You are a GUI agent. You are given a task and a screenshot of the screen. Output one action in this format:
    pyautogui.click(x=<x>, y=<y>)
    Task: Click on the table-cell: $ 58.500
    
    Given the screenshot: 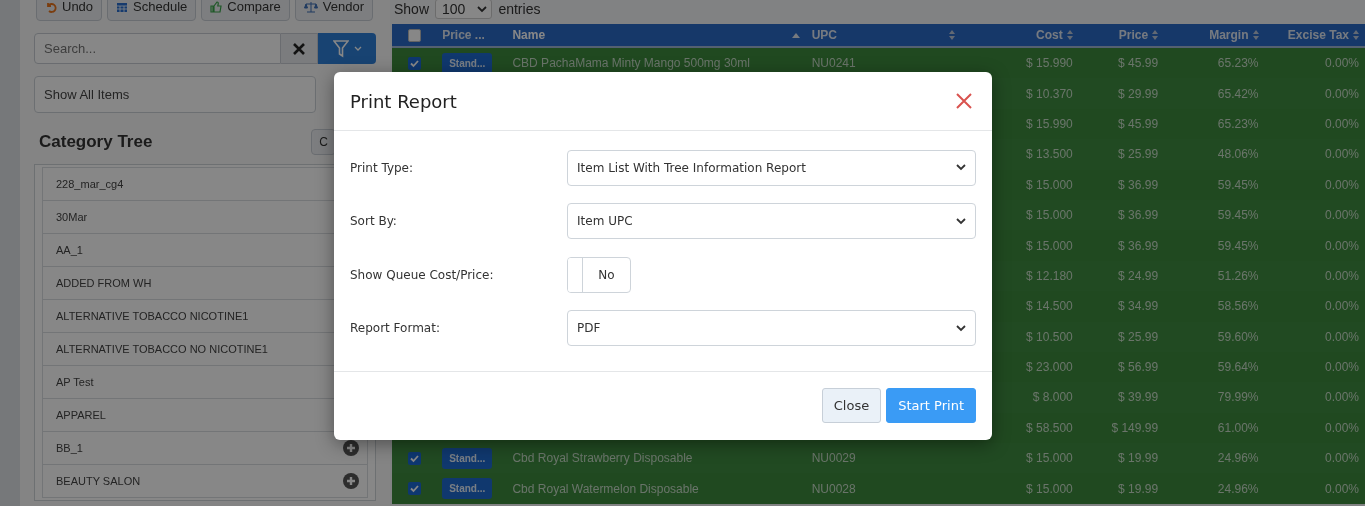 What is the action you would take?
    pyautogui.click(x=1049, y=427)
    